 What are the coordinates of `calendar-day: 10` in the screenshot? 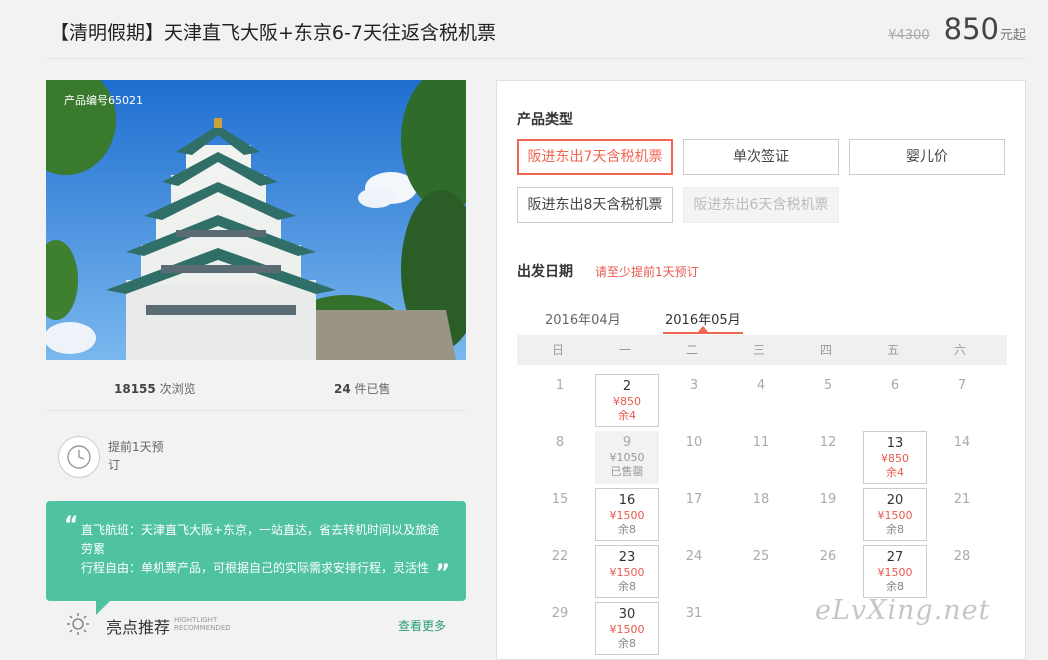 It's located at (694, 457).